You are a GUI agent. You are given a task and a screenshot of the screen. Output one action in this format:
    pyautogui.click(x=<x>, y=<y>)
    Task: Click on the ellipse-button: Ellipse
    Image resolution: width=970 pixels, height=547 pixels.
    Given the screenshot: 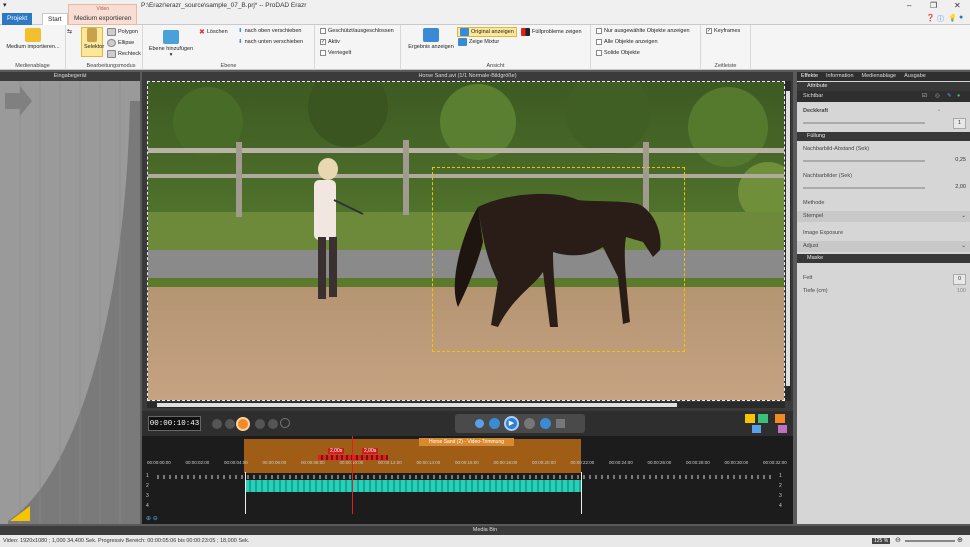 What is the action you would take?
    pyautogui.click(x=120, y=43)
    